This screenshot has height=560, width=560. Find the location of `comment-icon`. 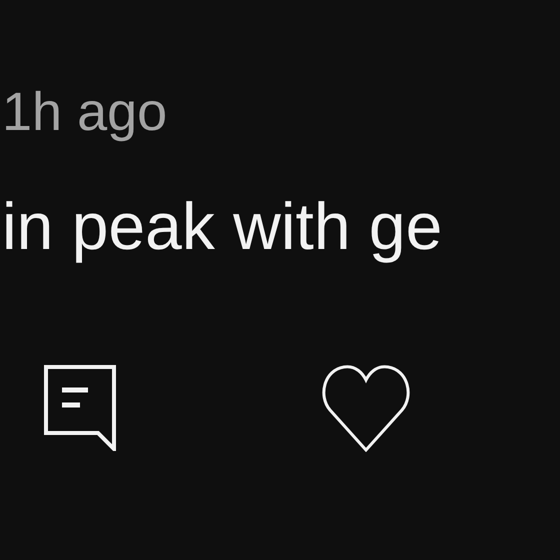

comment-icon is located at coordinates (80, 408).